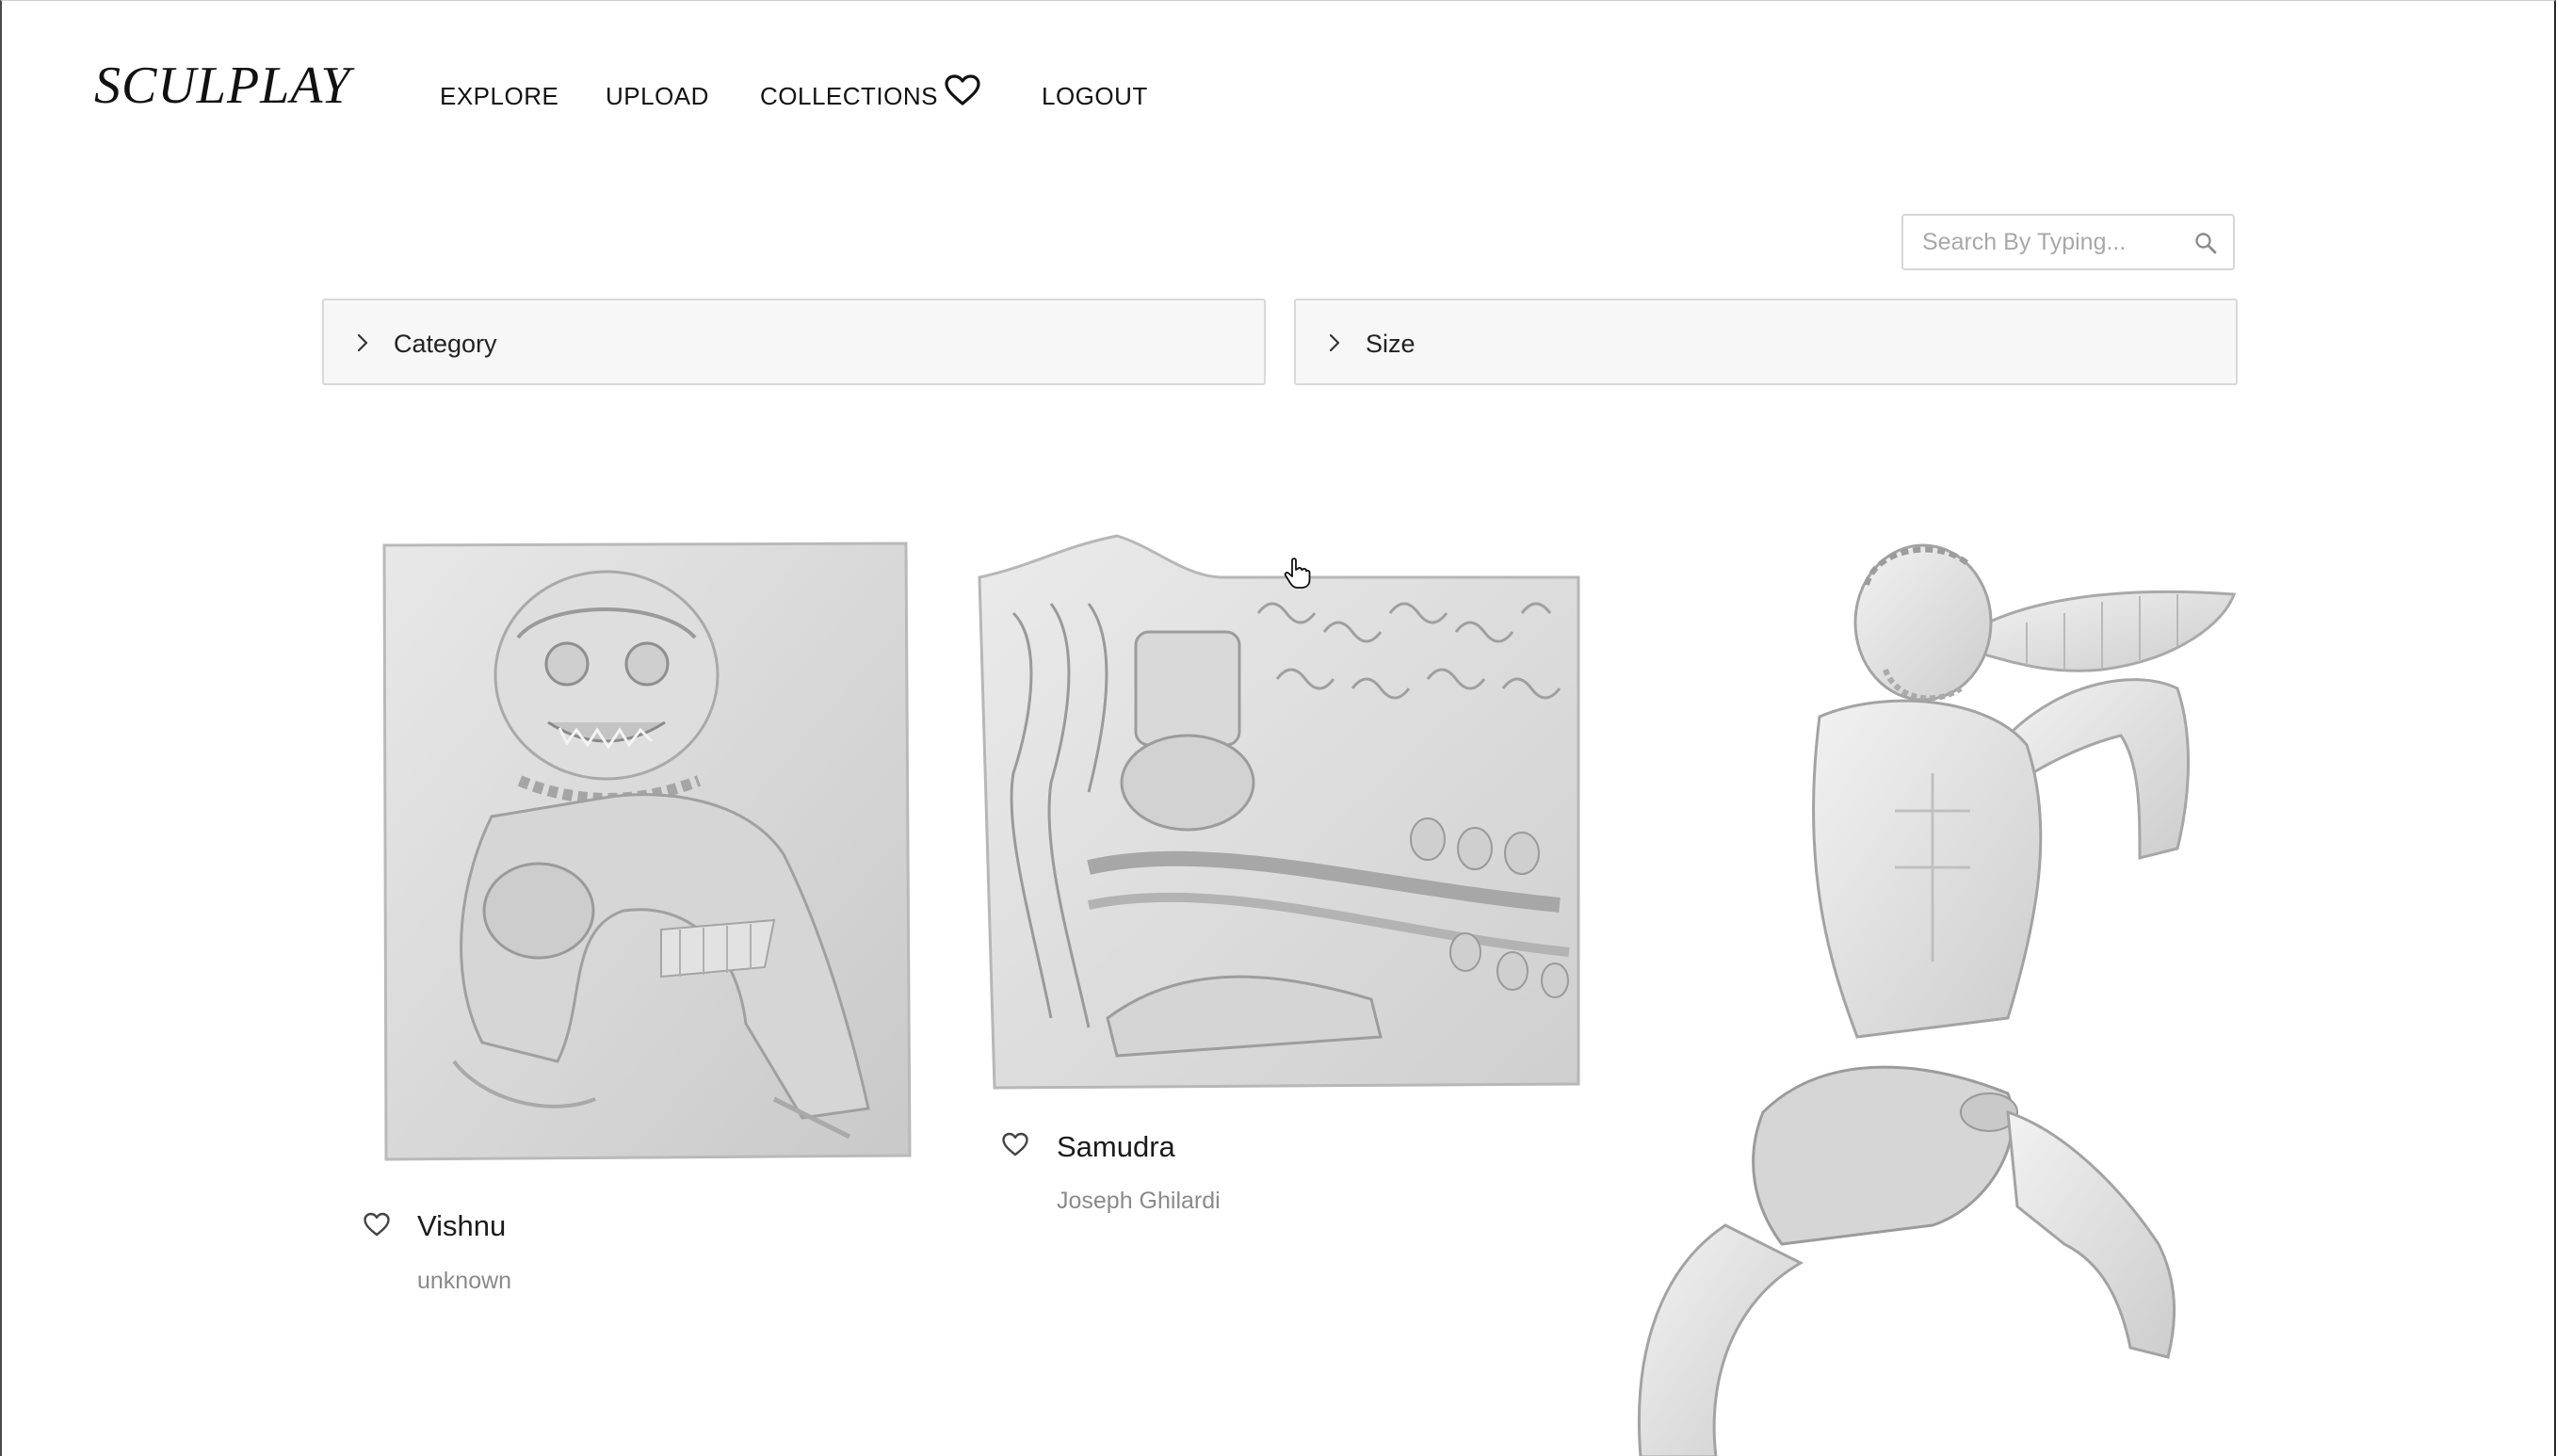  What do you see at coordinates (1116, 1147) in the screenshot?
I see `sculpture-title: Samudra` at bounding box center [1116, 1147].